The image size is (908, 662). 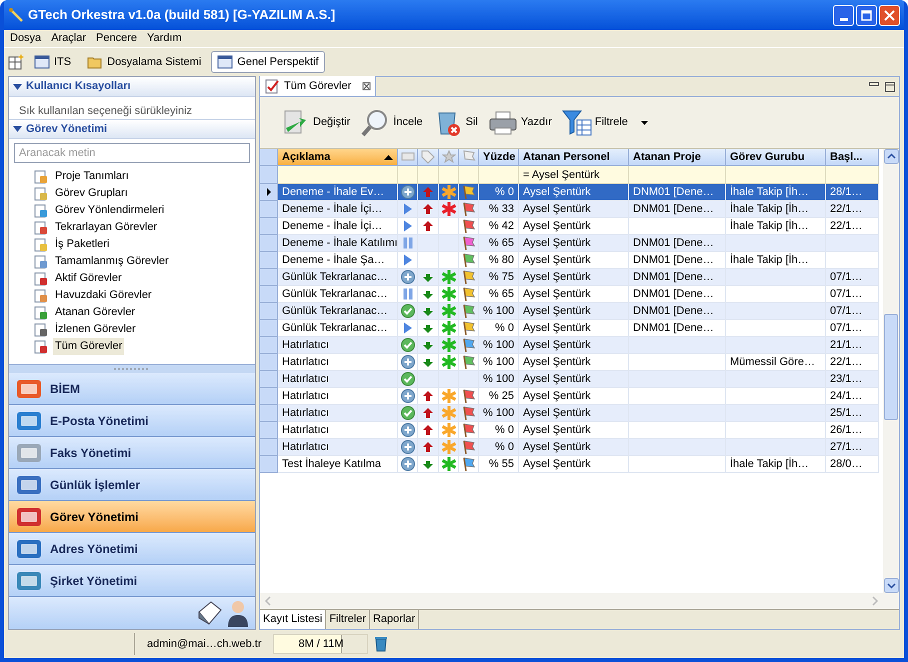 What do you see at coordinates (95, 329) in the screenshot?
I see `tree-item: İzlenen Görevler` at bounding box center [95, 329].